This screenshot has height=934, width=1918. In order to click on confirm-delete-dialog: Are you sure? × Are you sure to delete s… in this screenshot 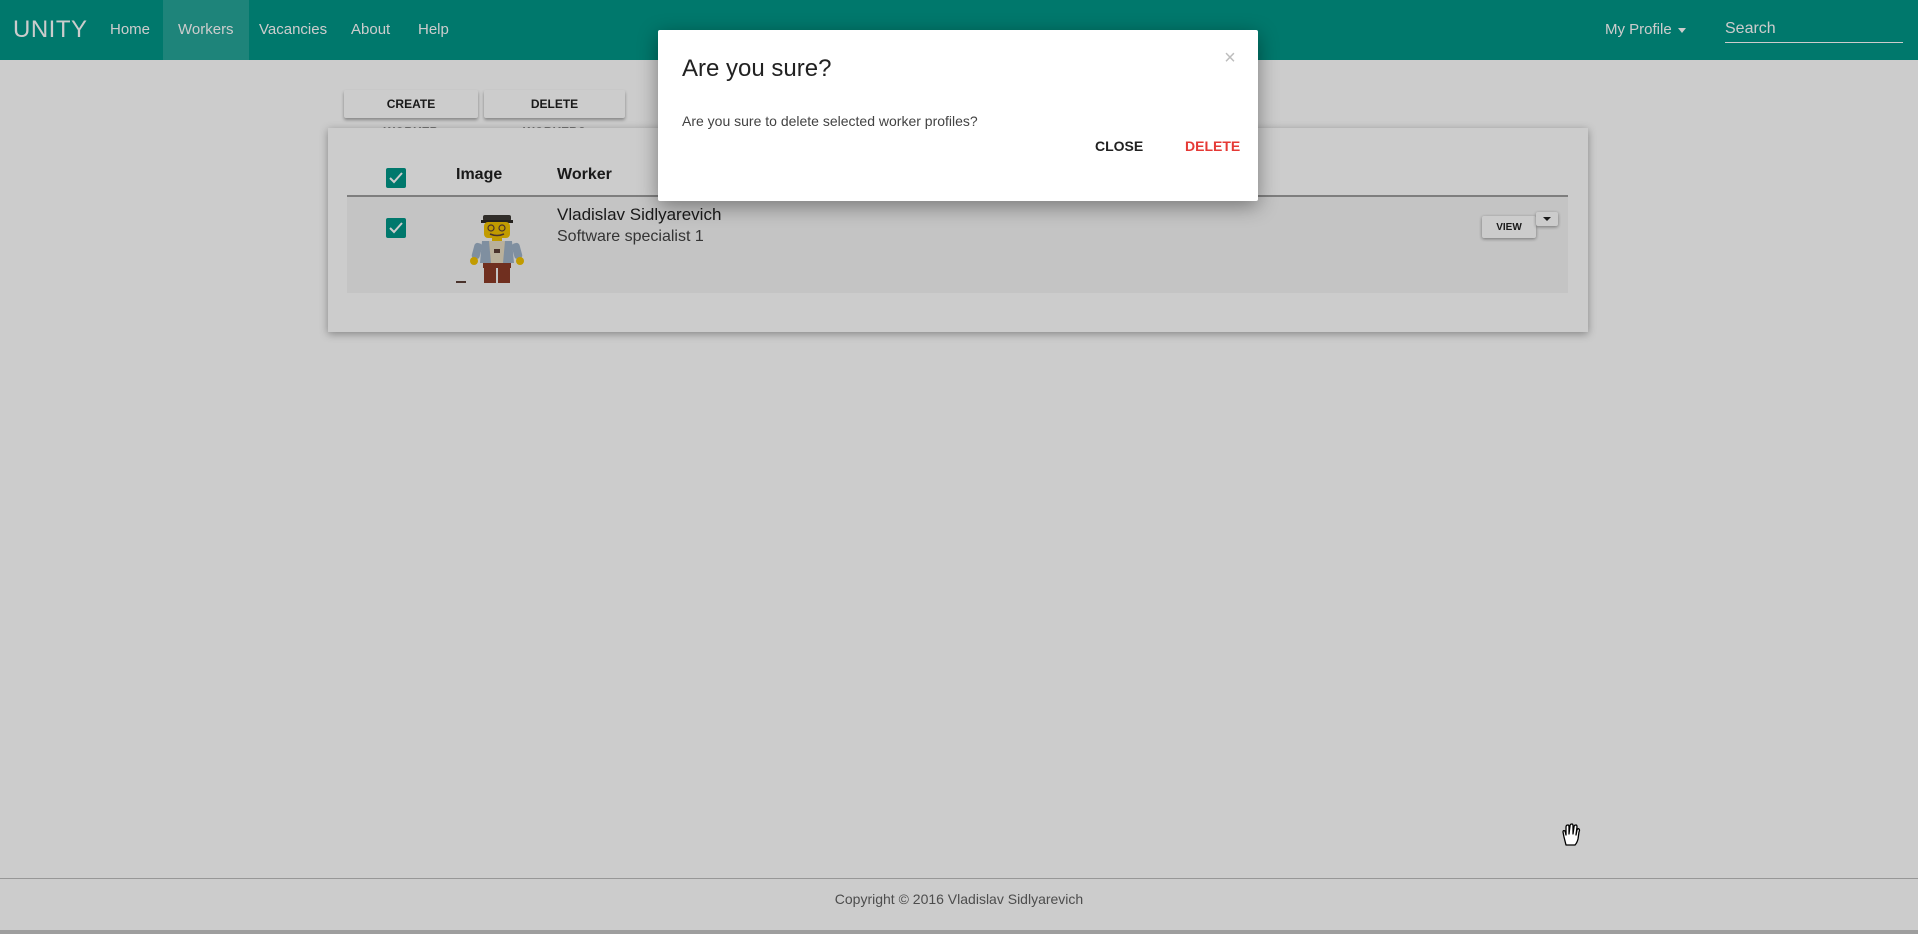, I will do `click(958, 115)`.